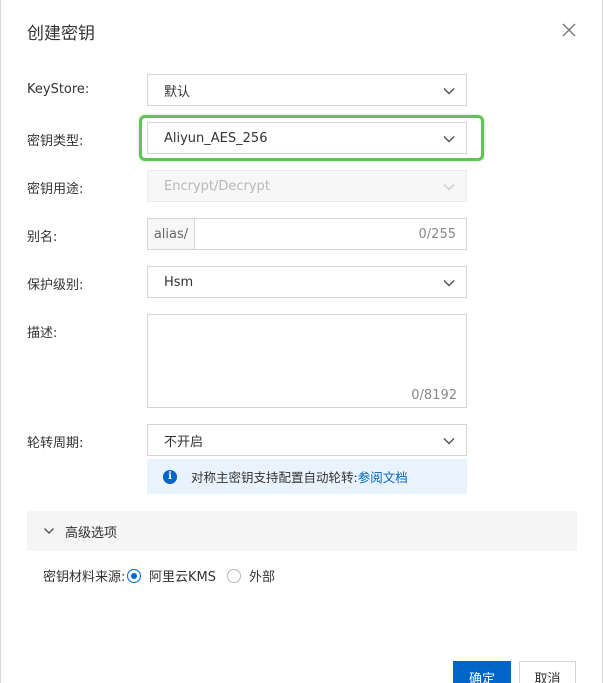 The height and width of the screenshot is (683, 603). What do you see at coordinates (330, 234) in the screenshot?
I see `alias-field: 0/255` at bounding box center [330, 234].